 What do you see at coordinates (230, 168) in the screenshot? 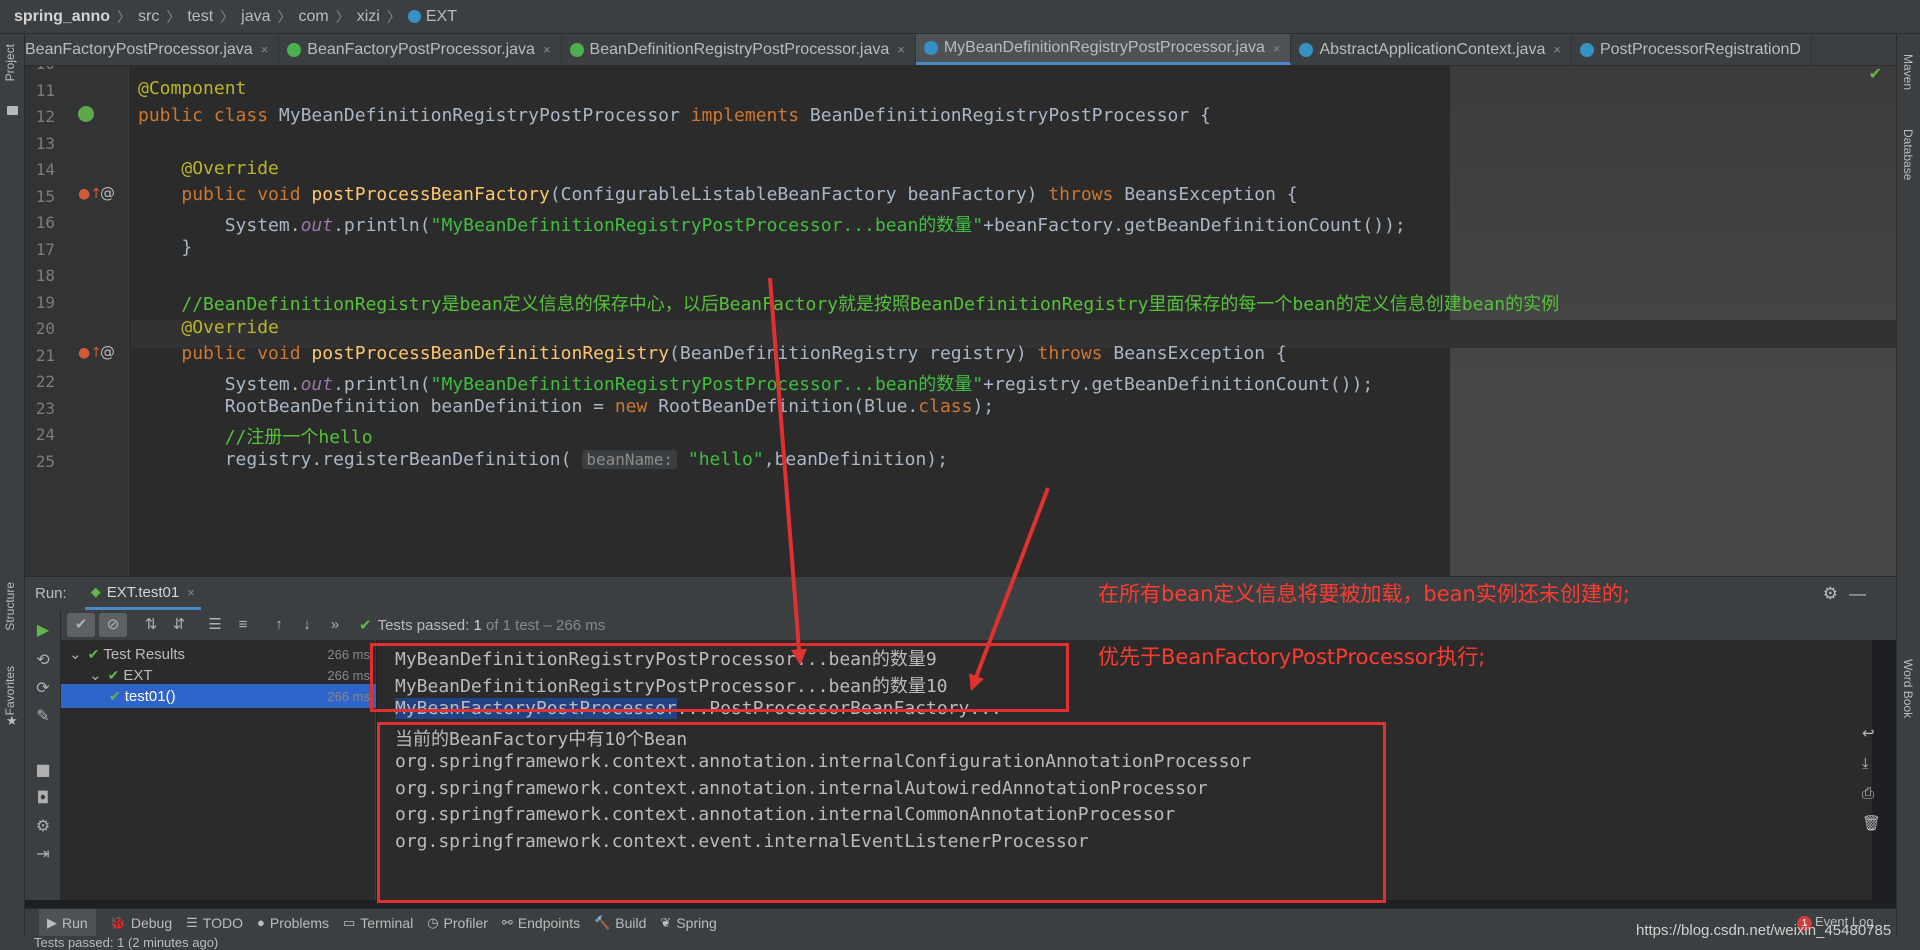
I see `code-line-14: @Override` at bounding box center [230, 168].